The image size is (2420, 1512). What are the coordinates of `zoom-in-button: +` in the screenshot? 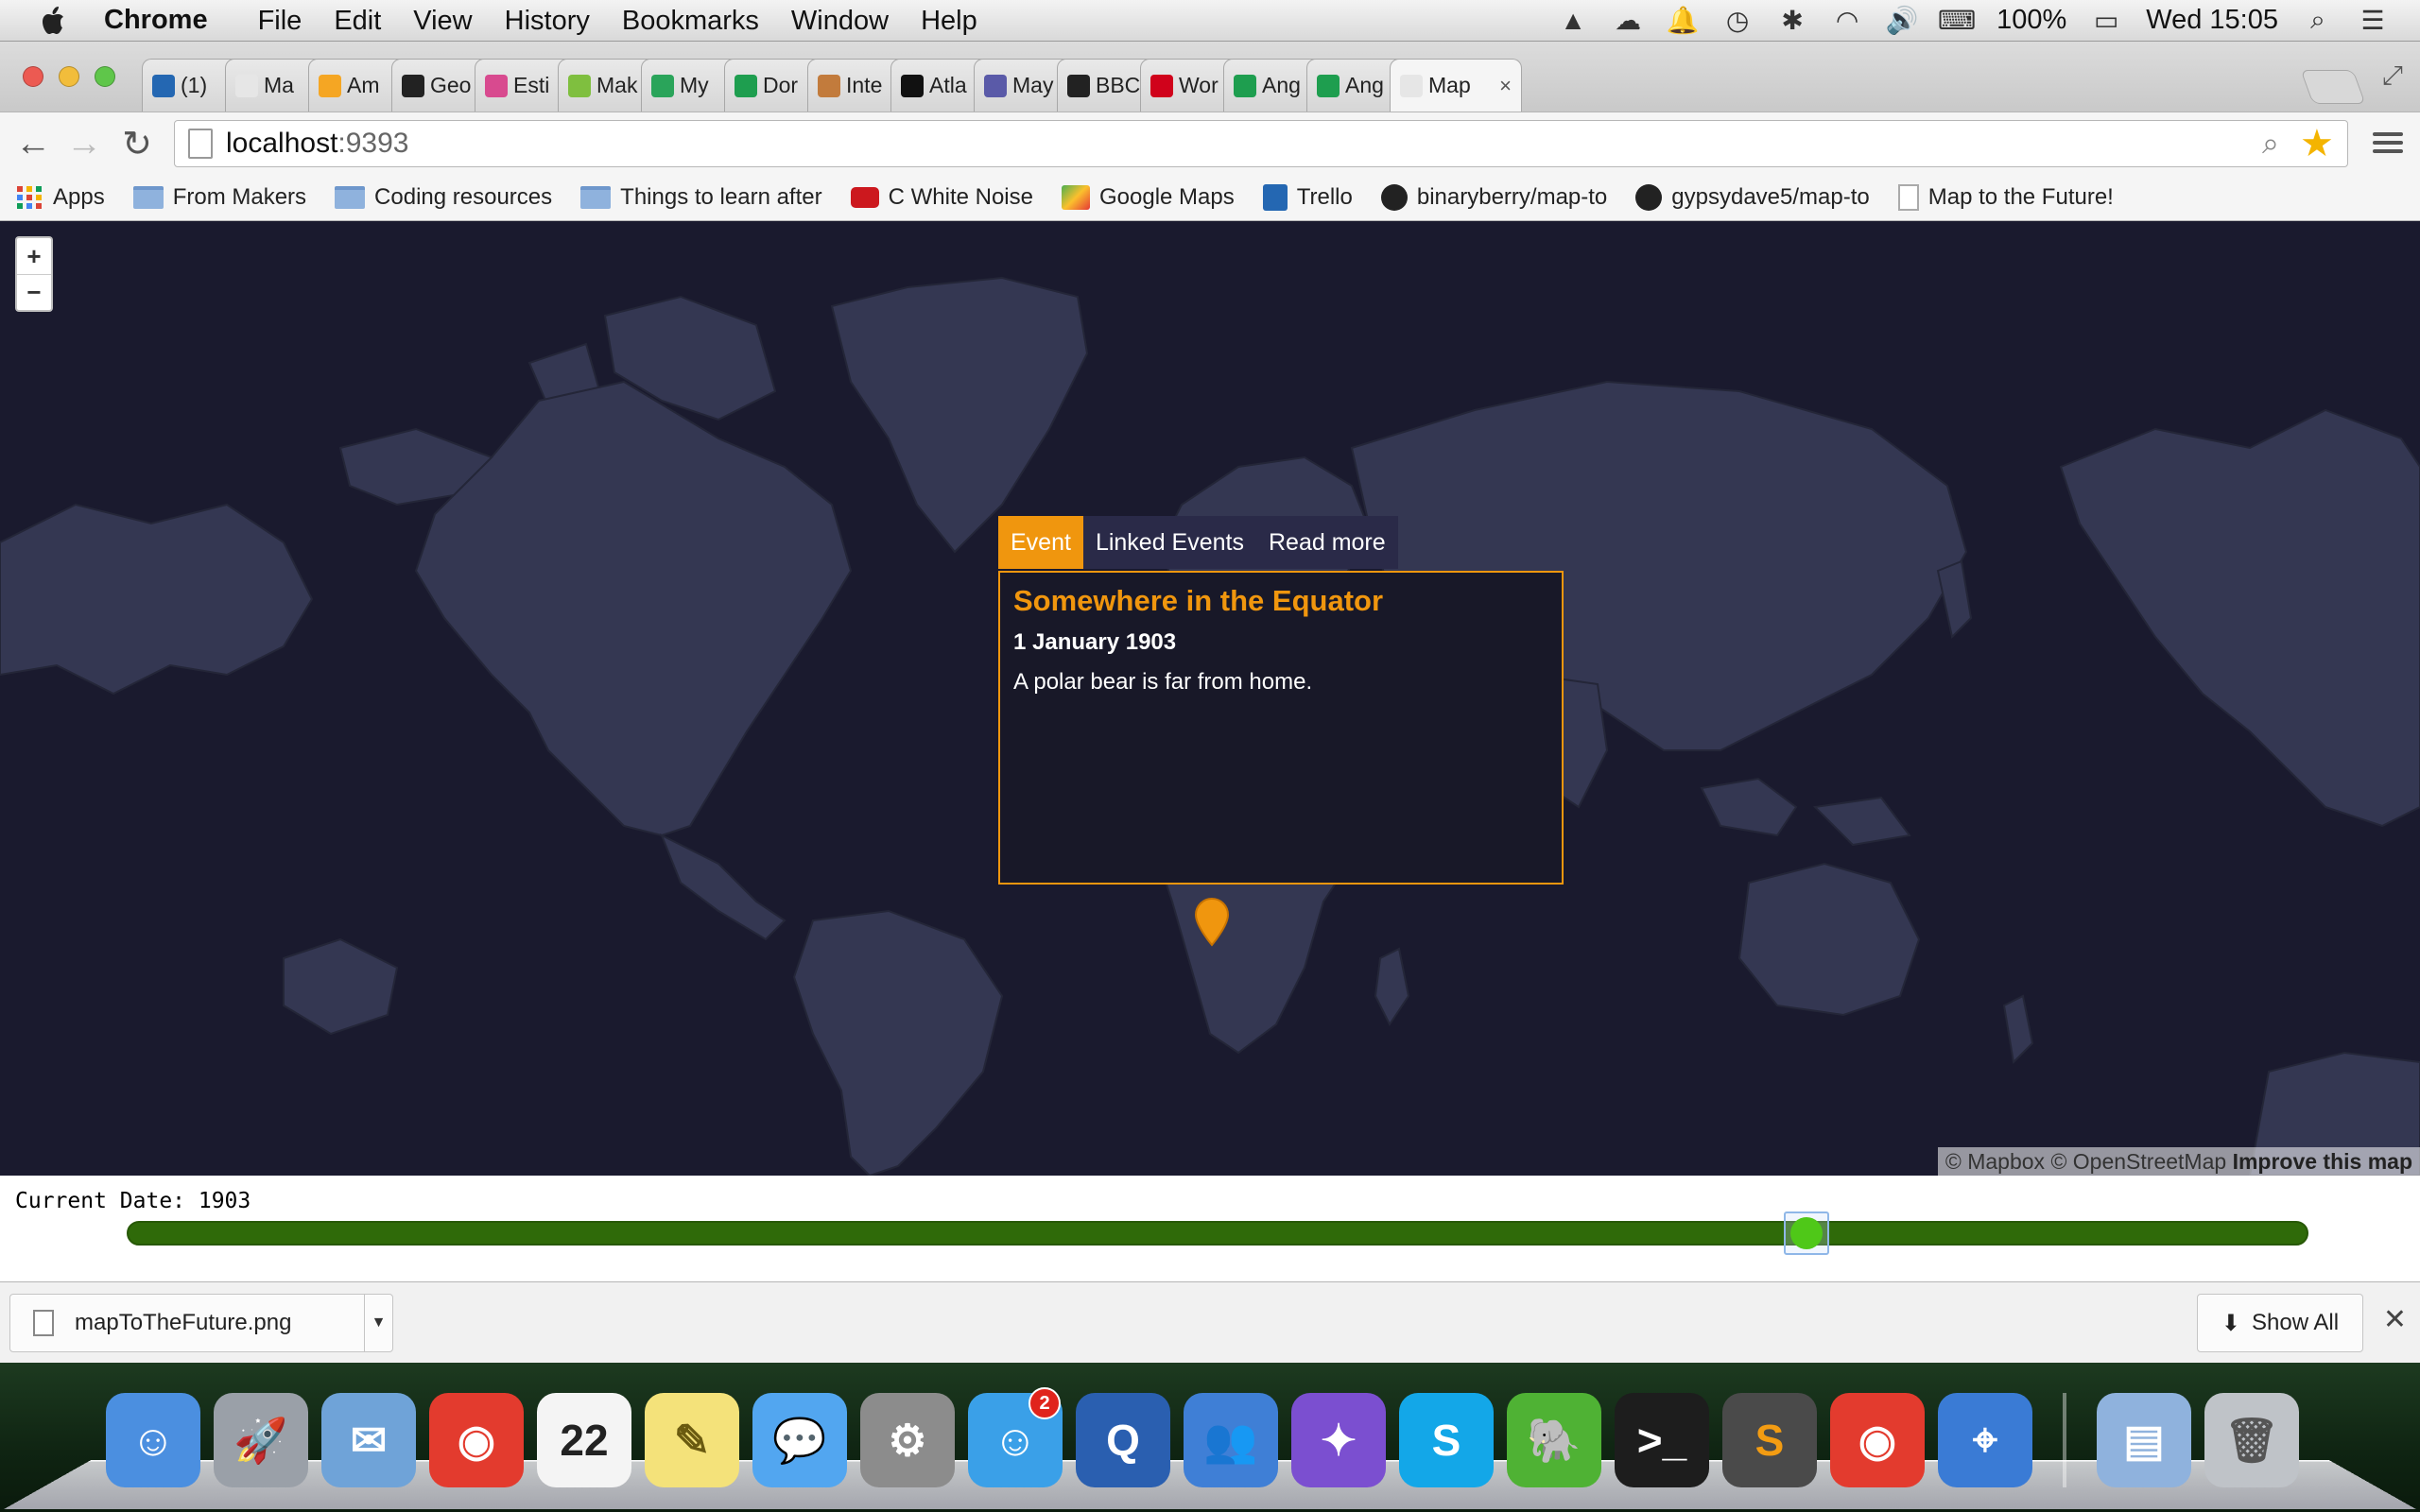 It's located at (34, 256).